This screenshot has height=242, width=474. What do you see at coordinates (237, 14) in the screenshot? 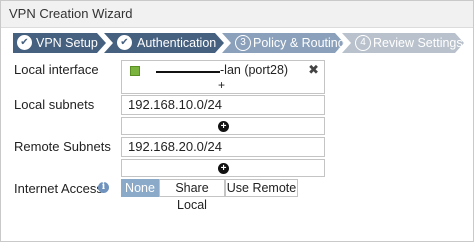
I see `window-title: VPN Creation Wizard` at bounding box center [237, 14].